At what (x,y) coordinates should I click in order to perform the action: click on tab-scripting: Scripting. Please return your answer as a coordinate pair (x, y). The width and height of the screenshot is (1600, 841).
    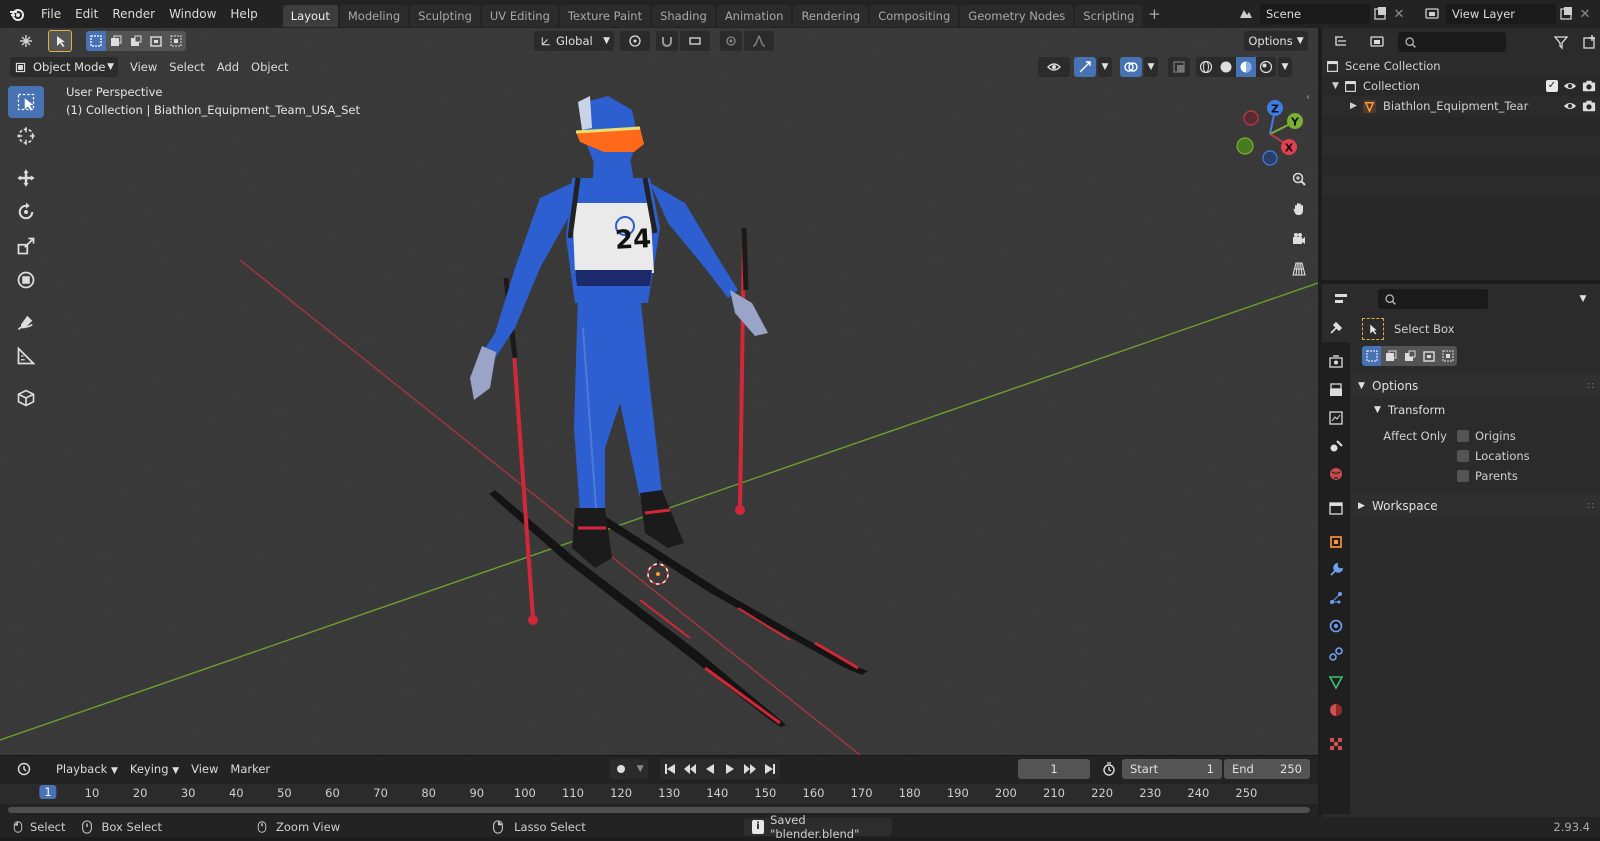
    Looking at the image, I should click on (1109, 15).